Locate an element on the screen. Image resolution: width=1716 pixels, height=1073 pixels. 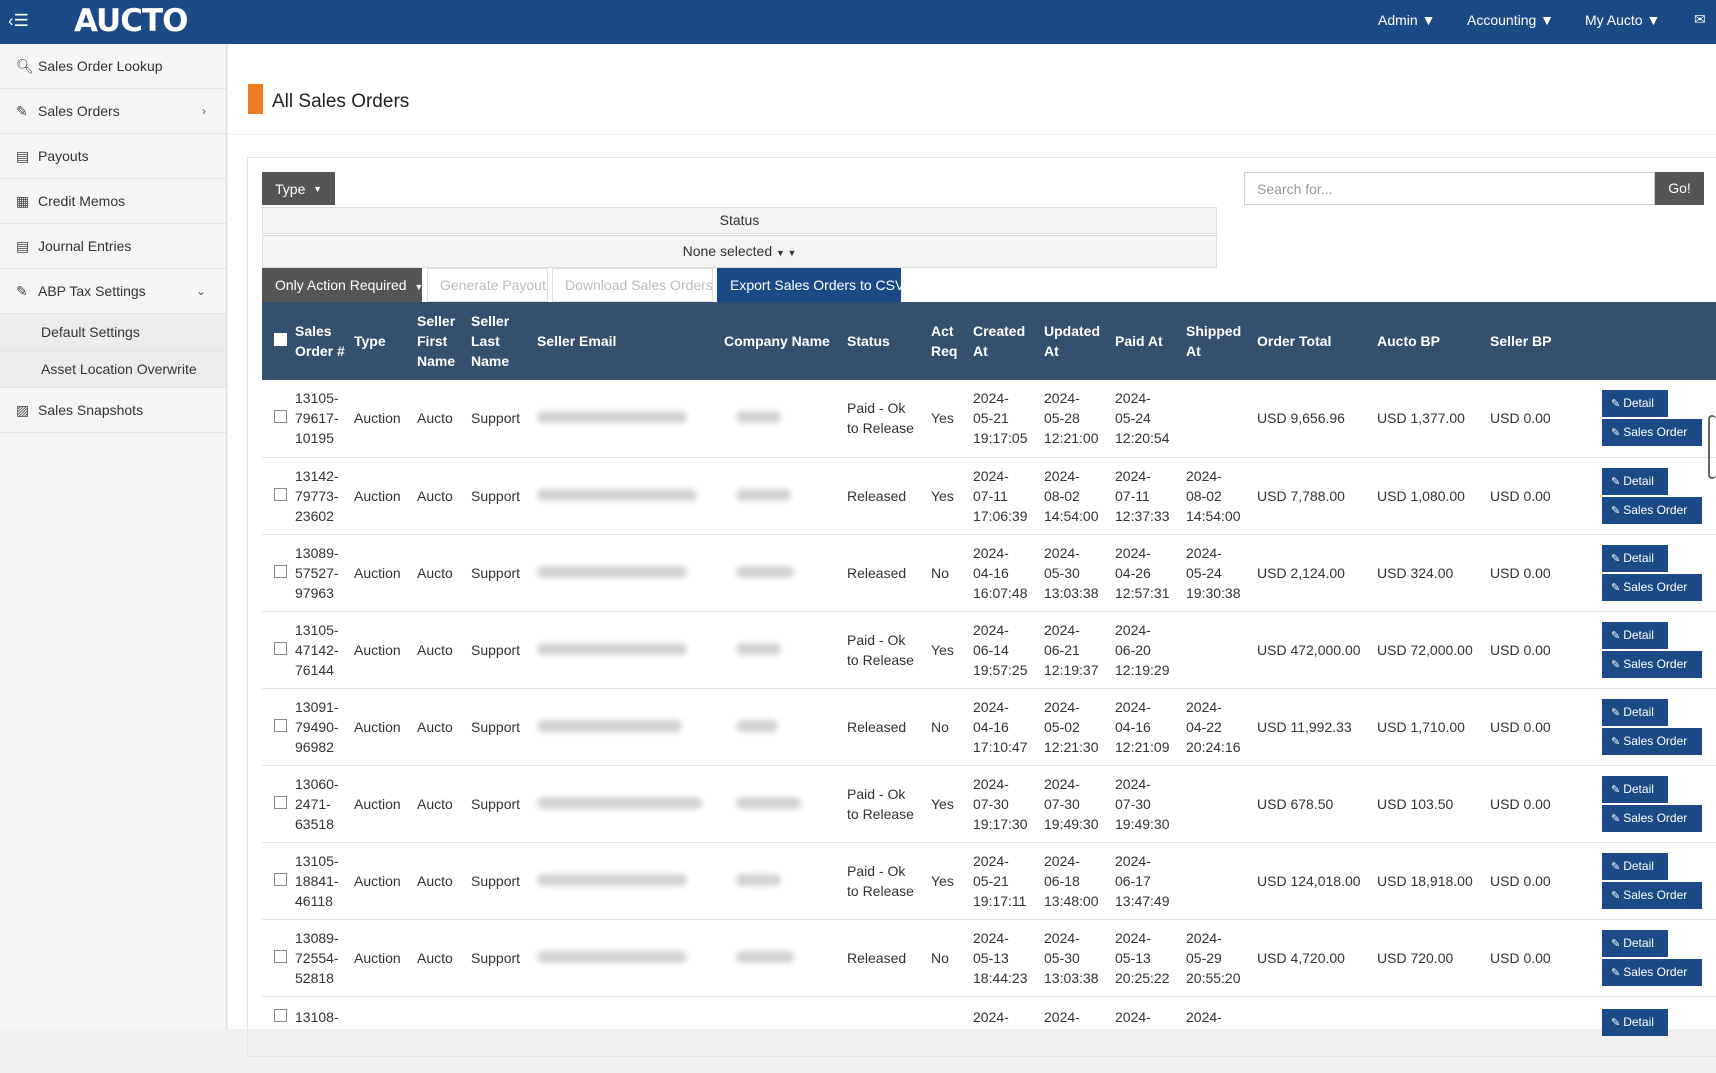
sidebar-toggle-icon: ‹☰ is located at coordinates (18, 21).